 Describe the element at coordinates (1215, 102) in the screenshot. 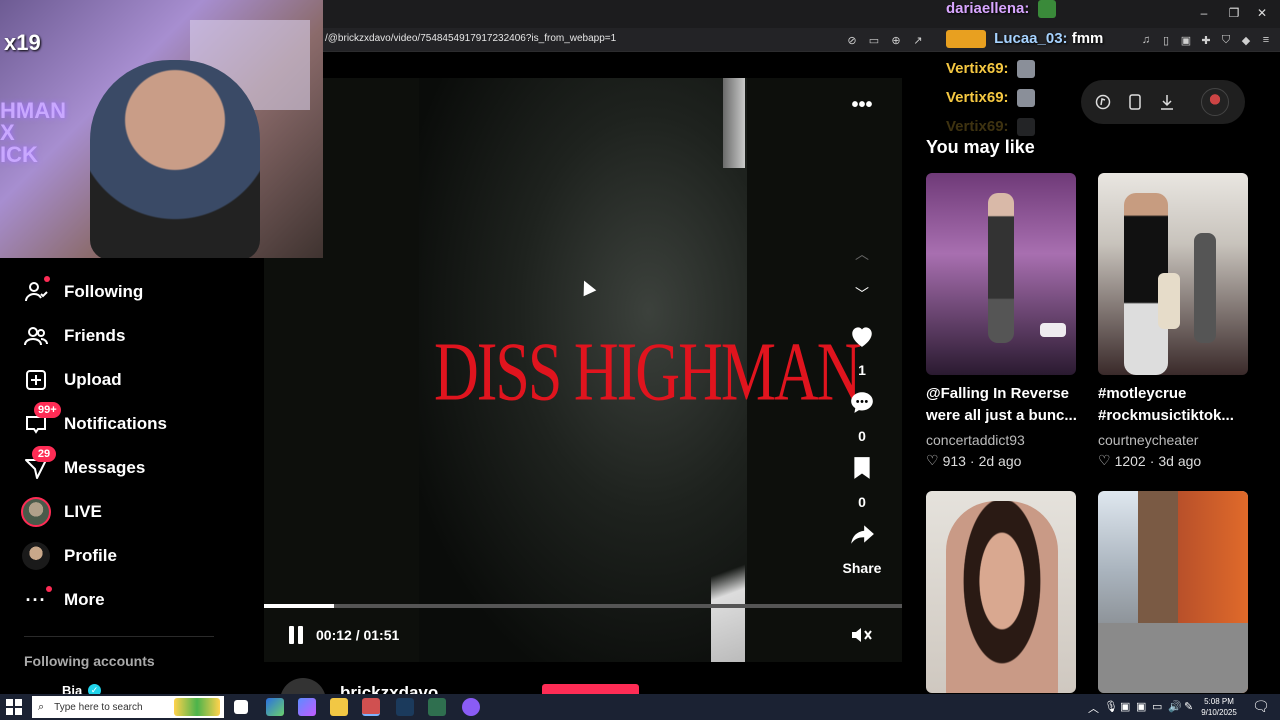

I see `user-avatar` at that location.